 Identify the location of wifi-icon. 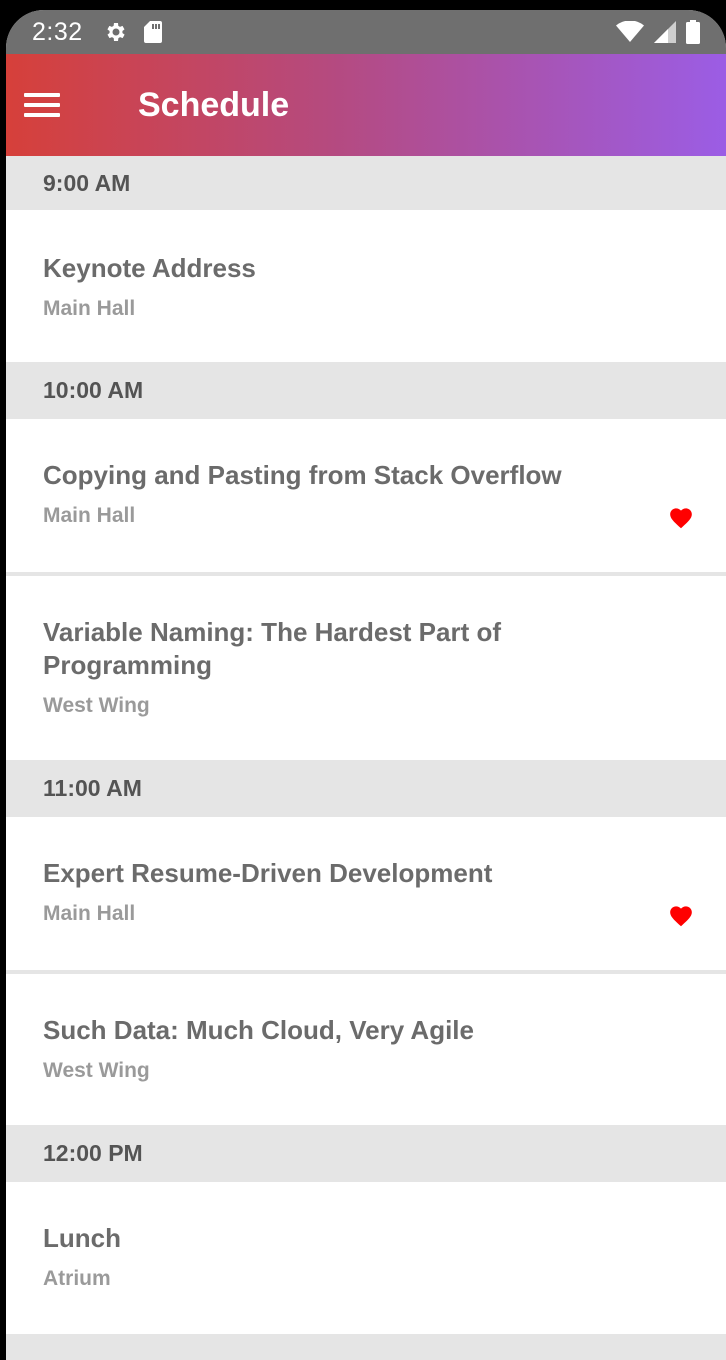
(630, 32).